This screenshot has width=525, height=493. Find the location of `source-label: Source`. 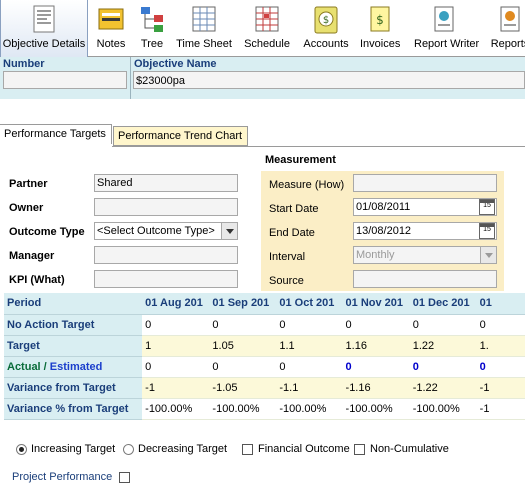

source-label: Source is located at coordinates (286, 281).